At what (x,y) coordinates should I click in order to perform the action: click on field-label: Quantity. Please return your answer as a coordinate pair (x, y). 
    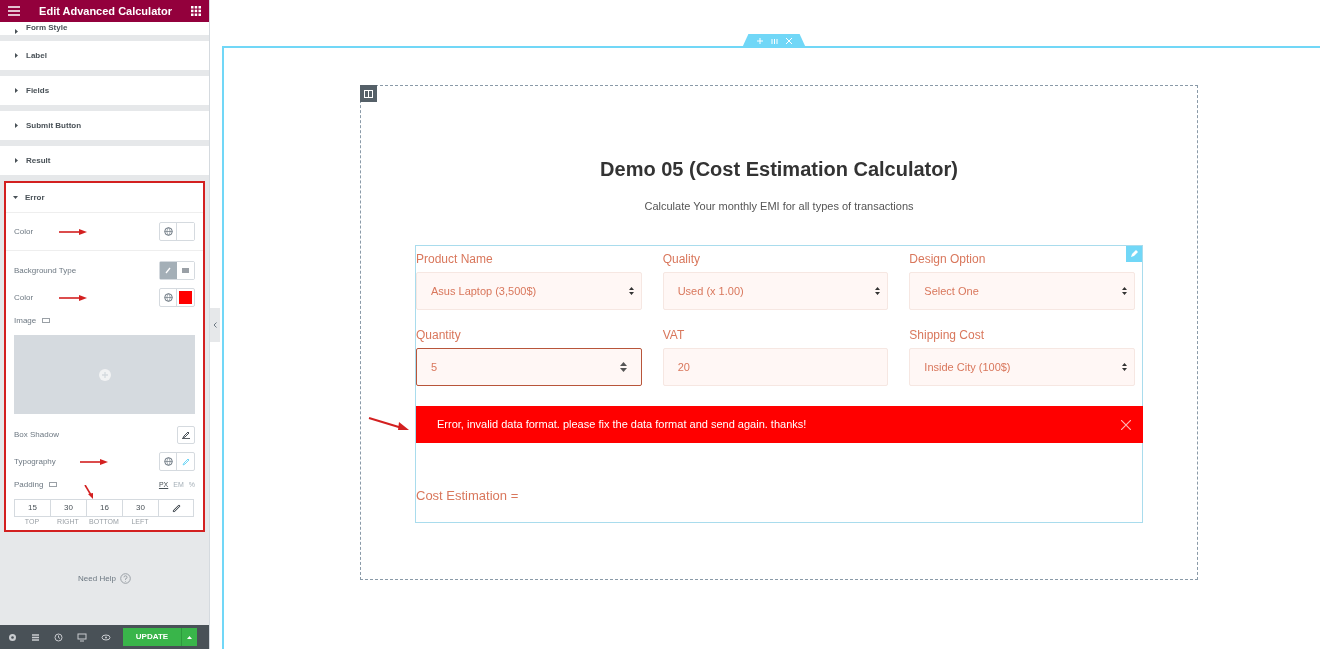
    Looking at the image, I should click on (438, 335).